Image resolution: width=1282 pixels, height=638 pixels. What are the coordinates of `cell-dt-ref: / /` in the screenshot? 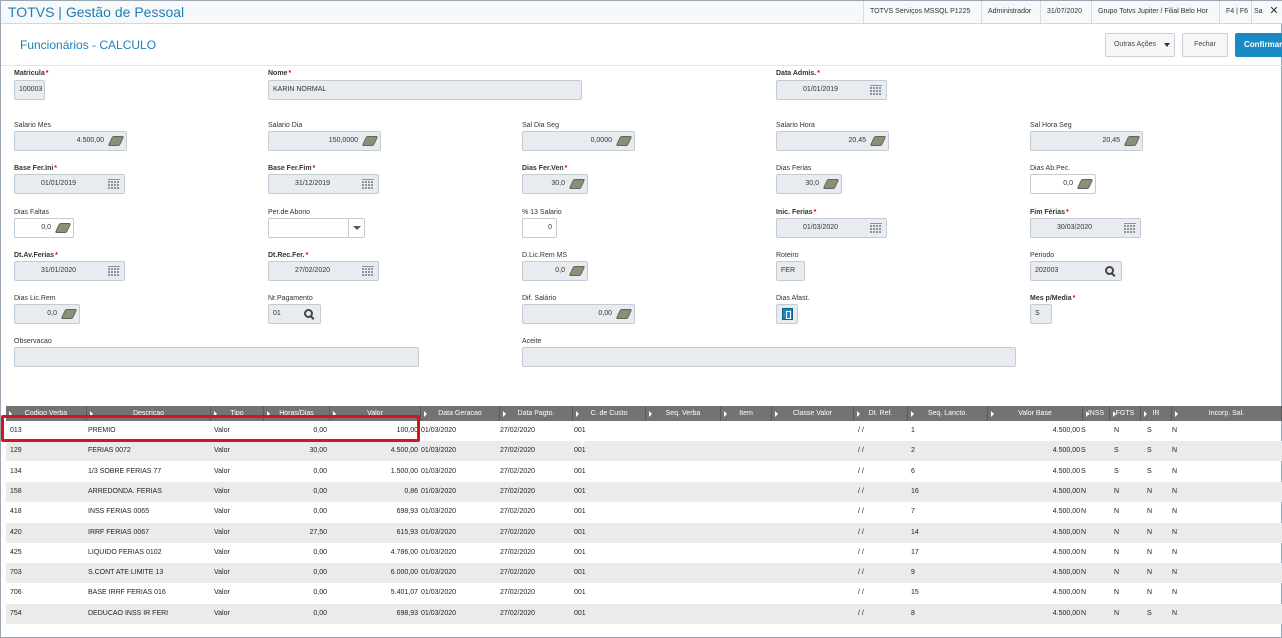 It's located at (861, 613).